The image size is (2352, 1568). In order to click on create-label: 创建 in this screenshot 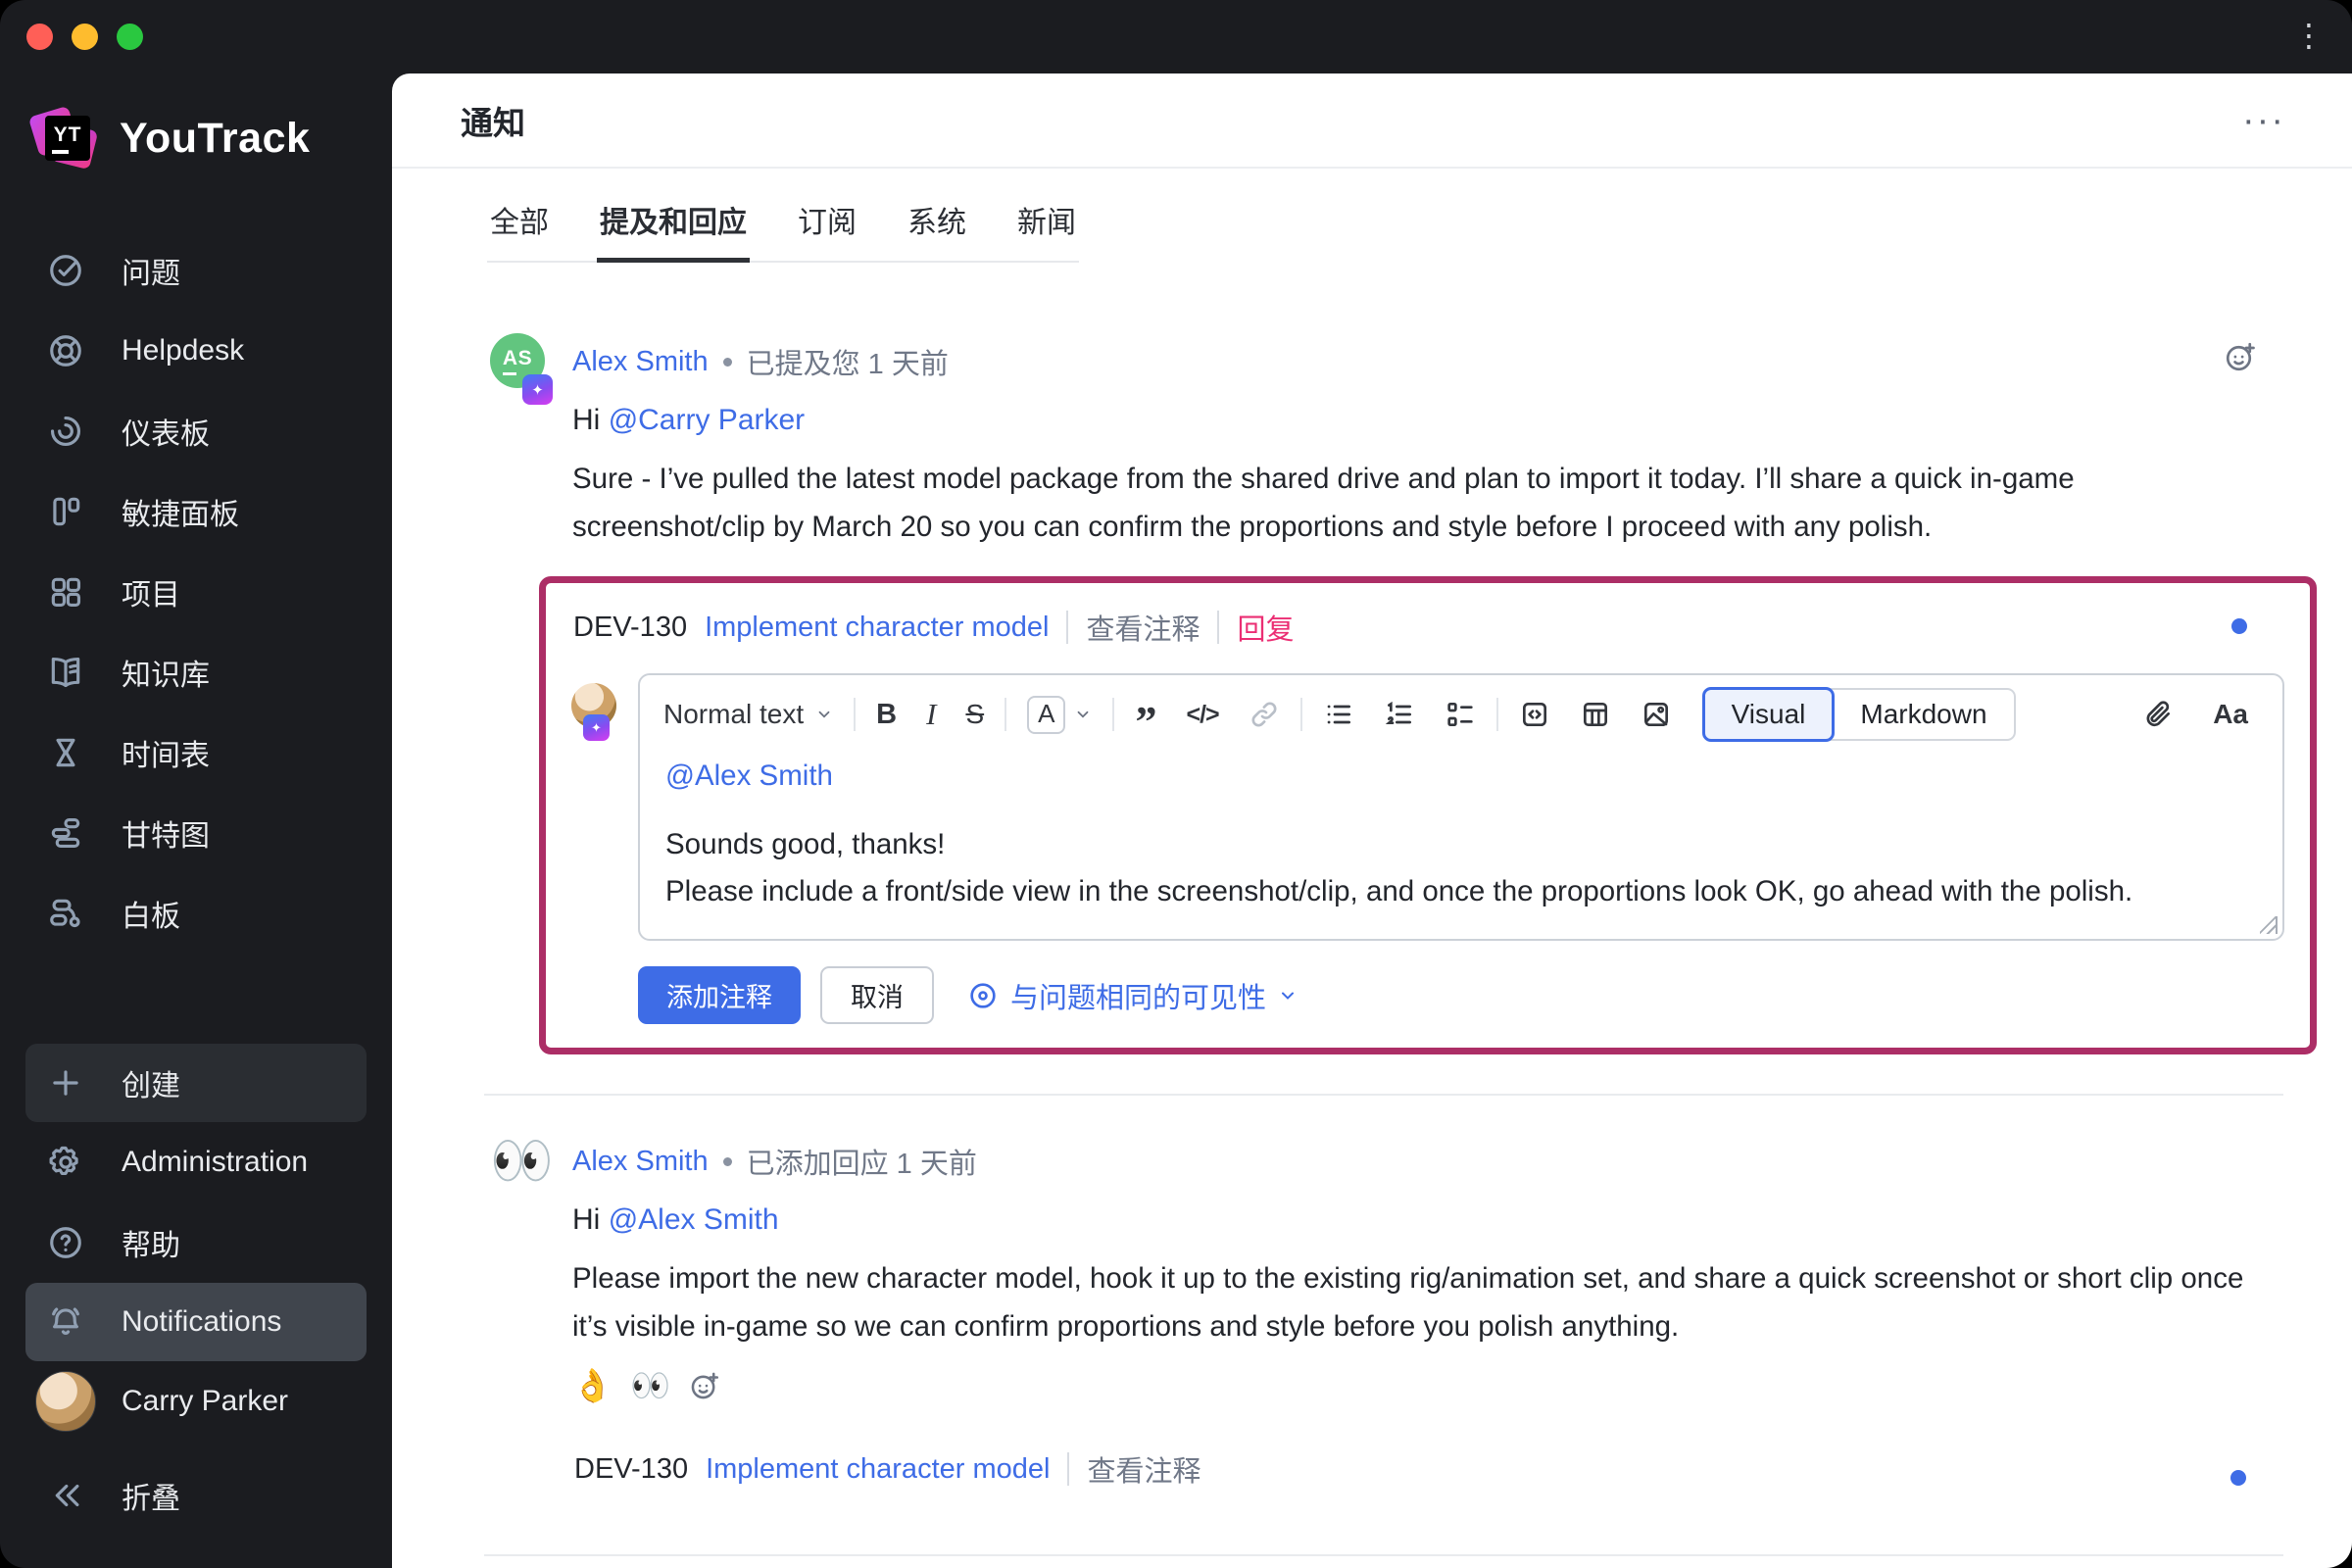, I will do `click(151, 1086)`.